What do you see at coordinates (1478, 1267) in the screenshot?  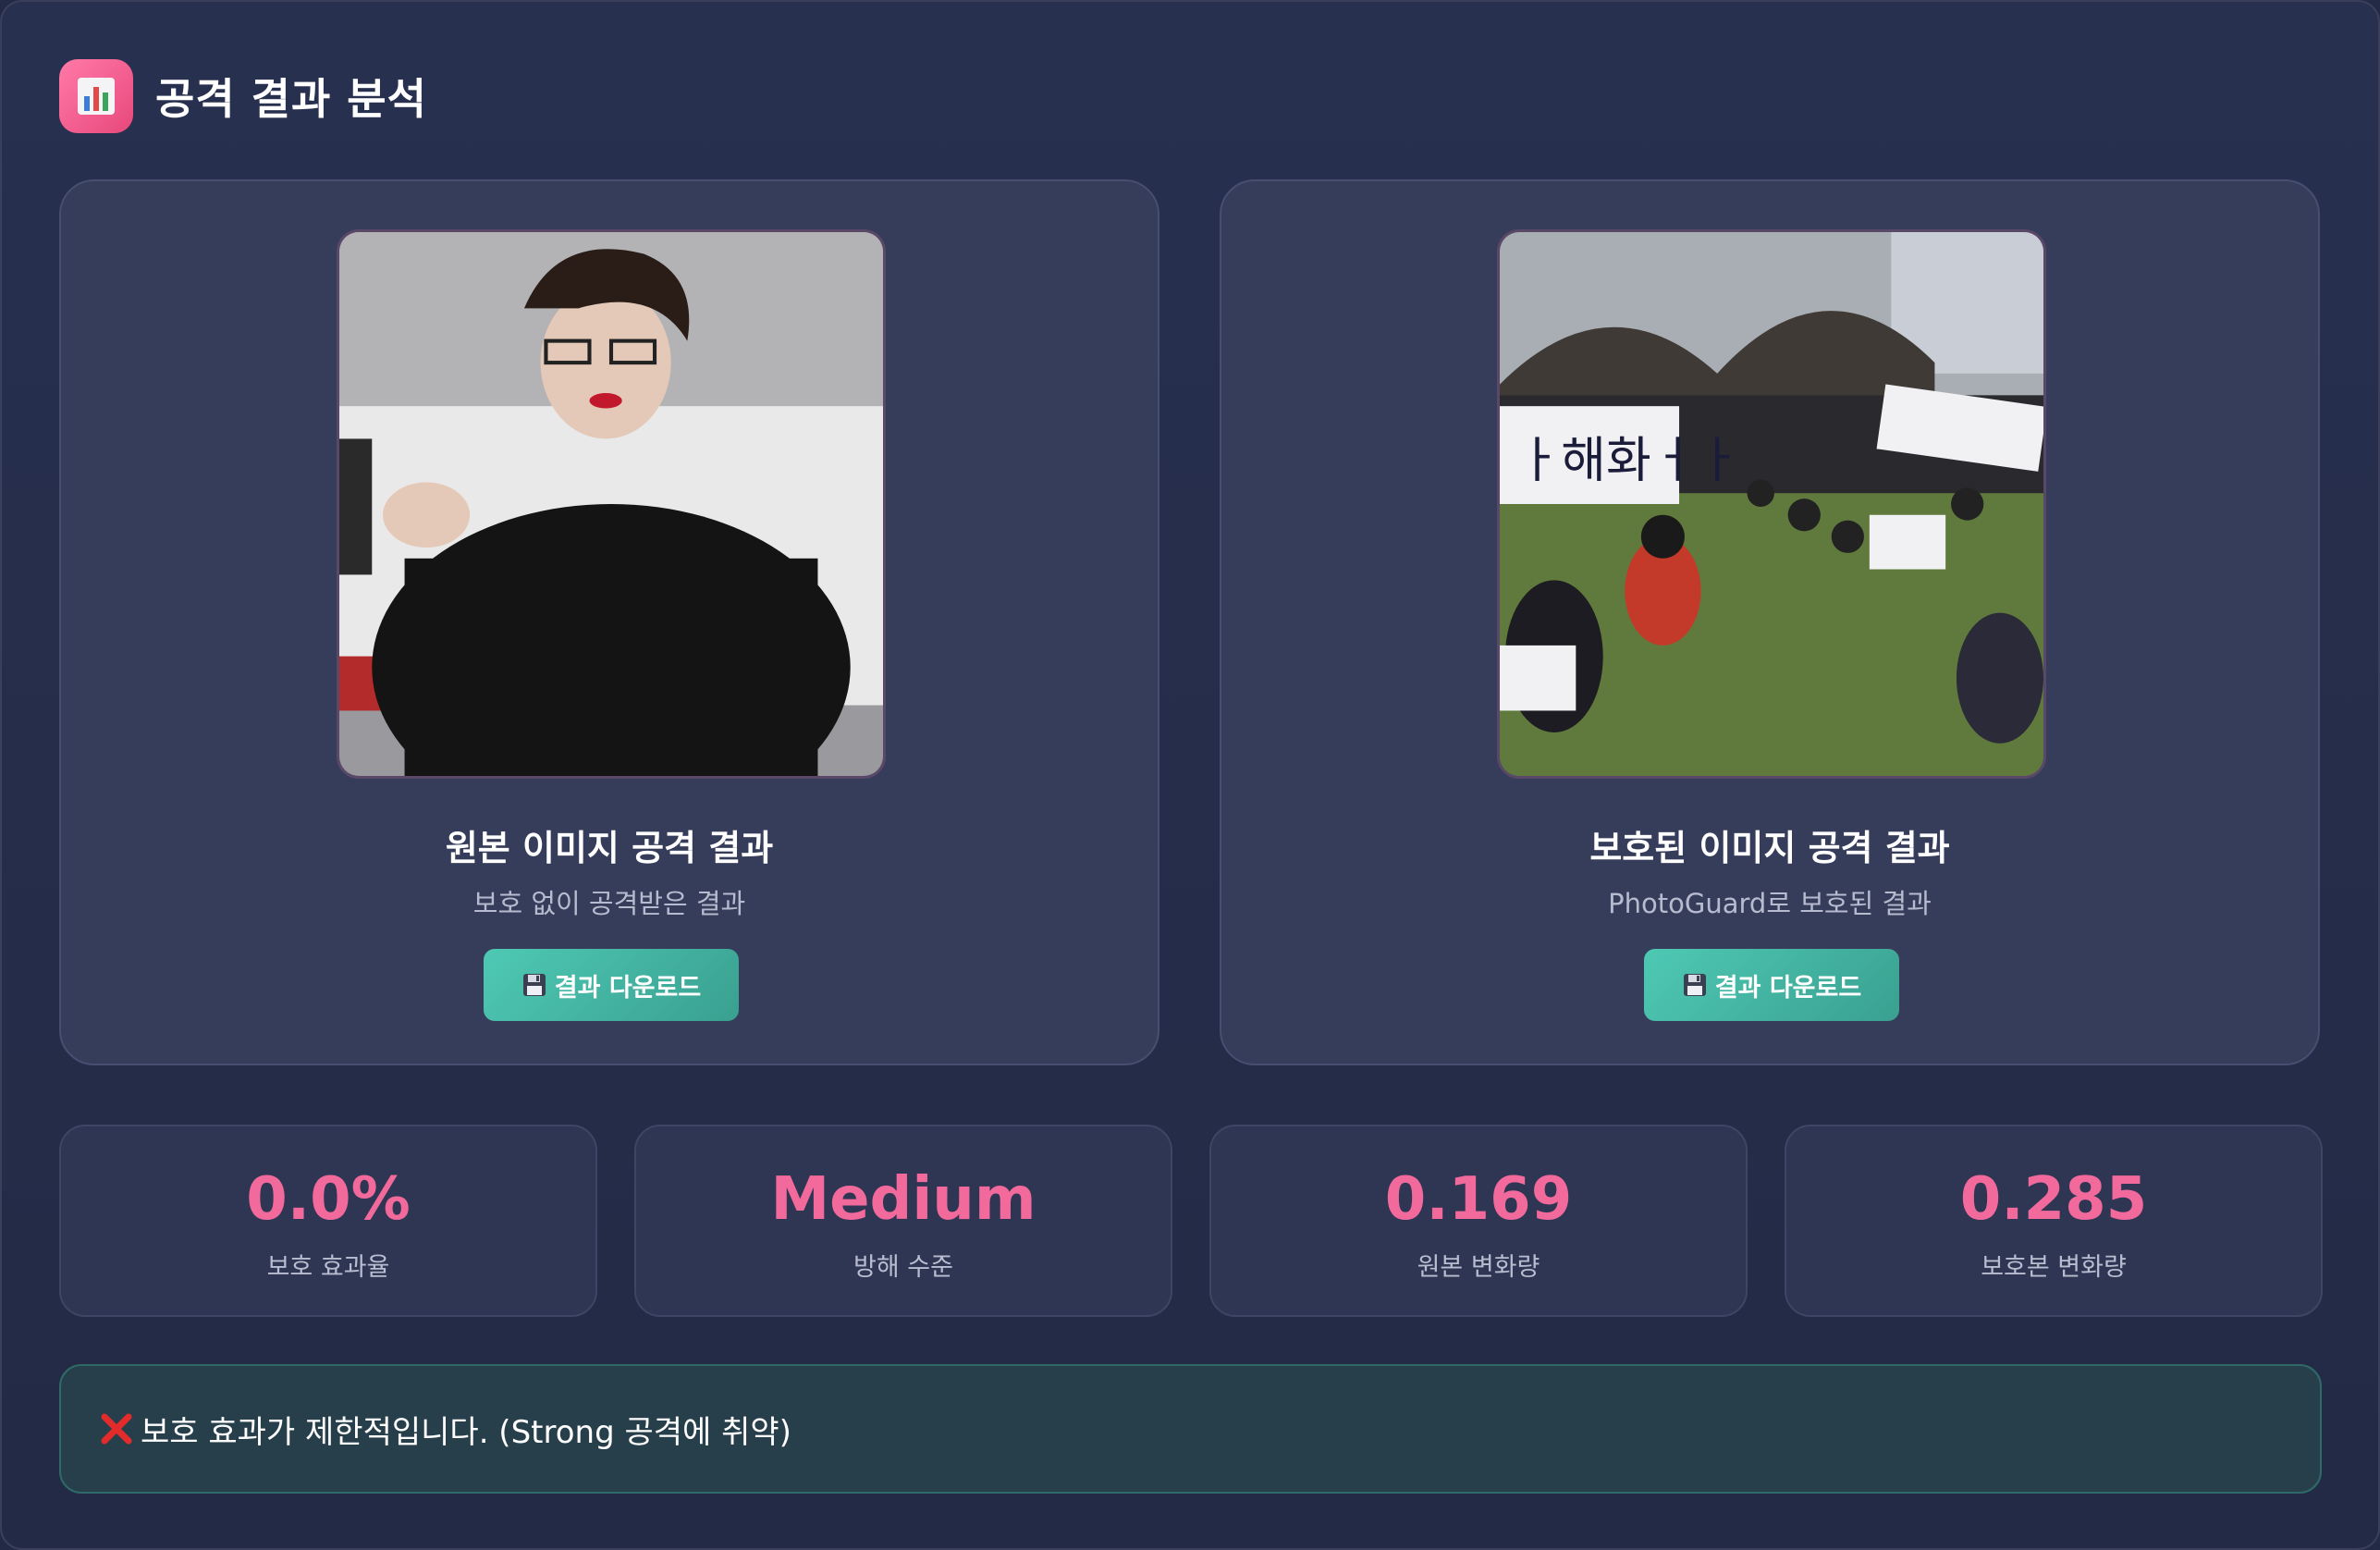 I see `stat-label: 원본 변화량` at bounding box center [1478, 1267].